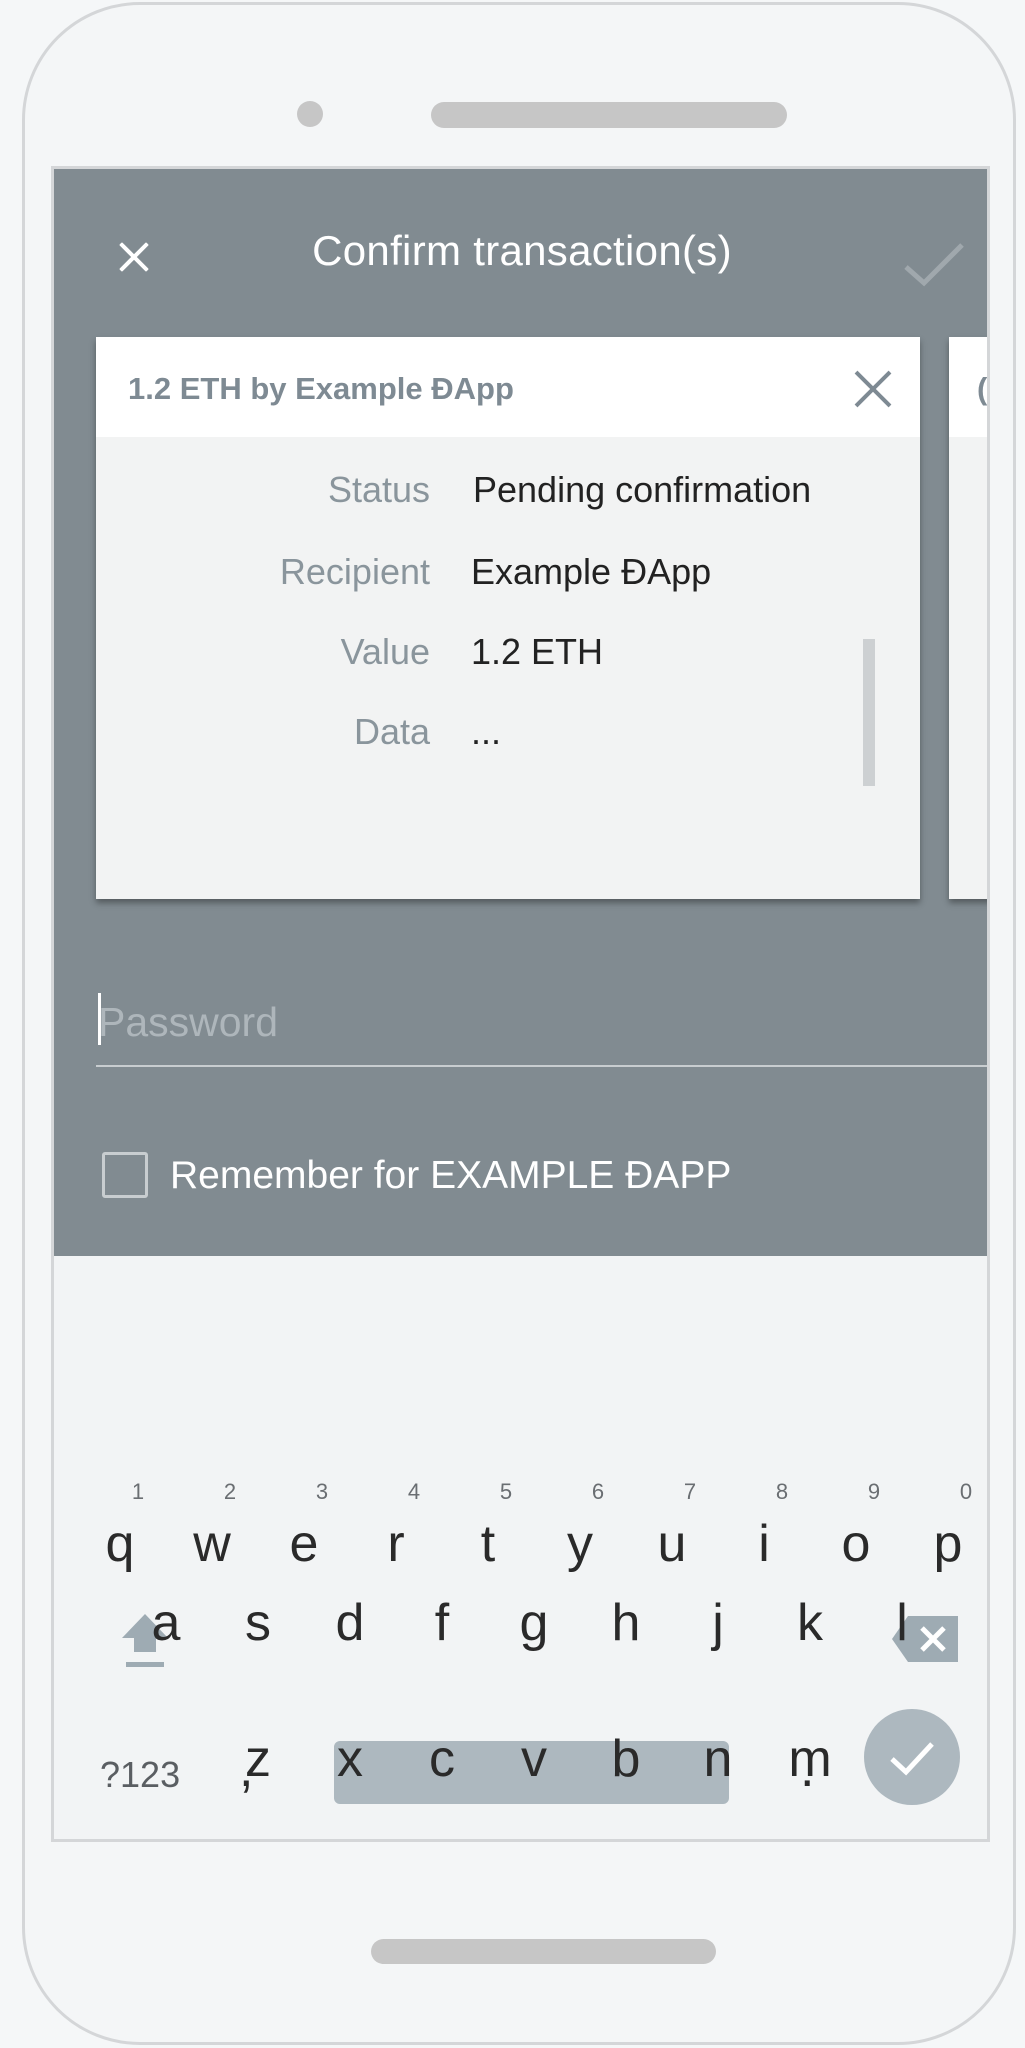 The image size is (1025, 2048). What do you see at coordinates (396, 1544) in the screenshot?
I see `key-char: r` at bounding box center [396, 1544].